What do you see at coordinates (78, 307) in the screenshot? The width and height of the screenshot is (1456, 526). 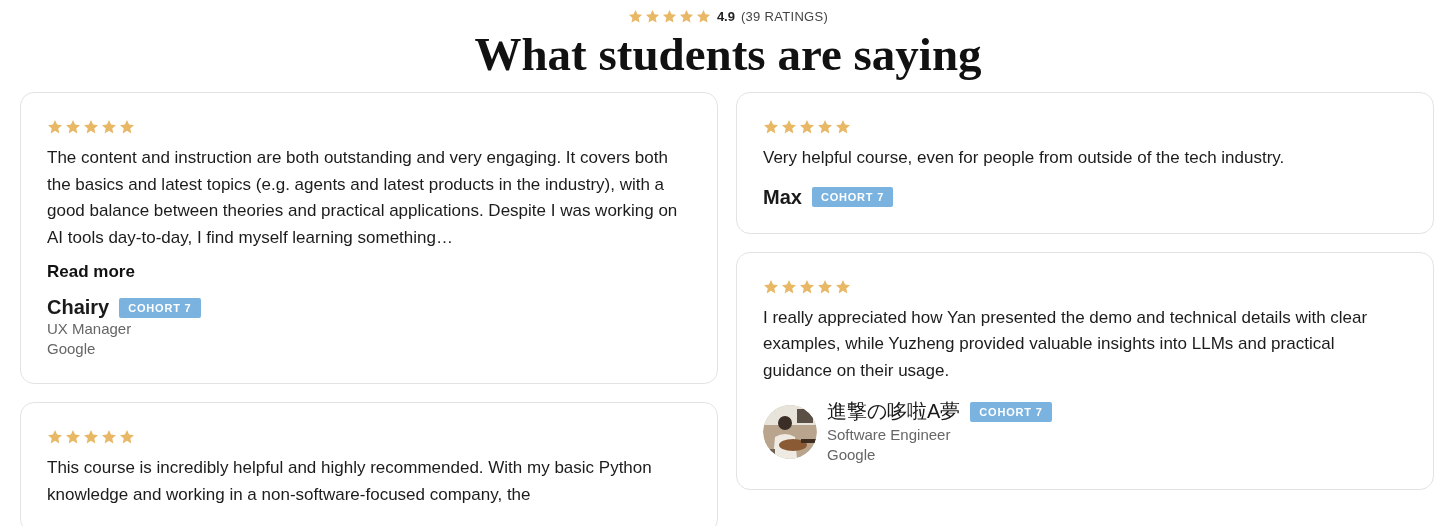 I see `reviewer-name: Chairy` at bounding box center [78, 307].